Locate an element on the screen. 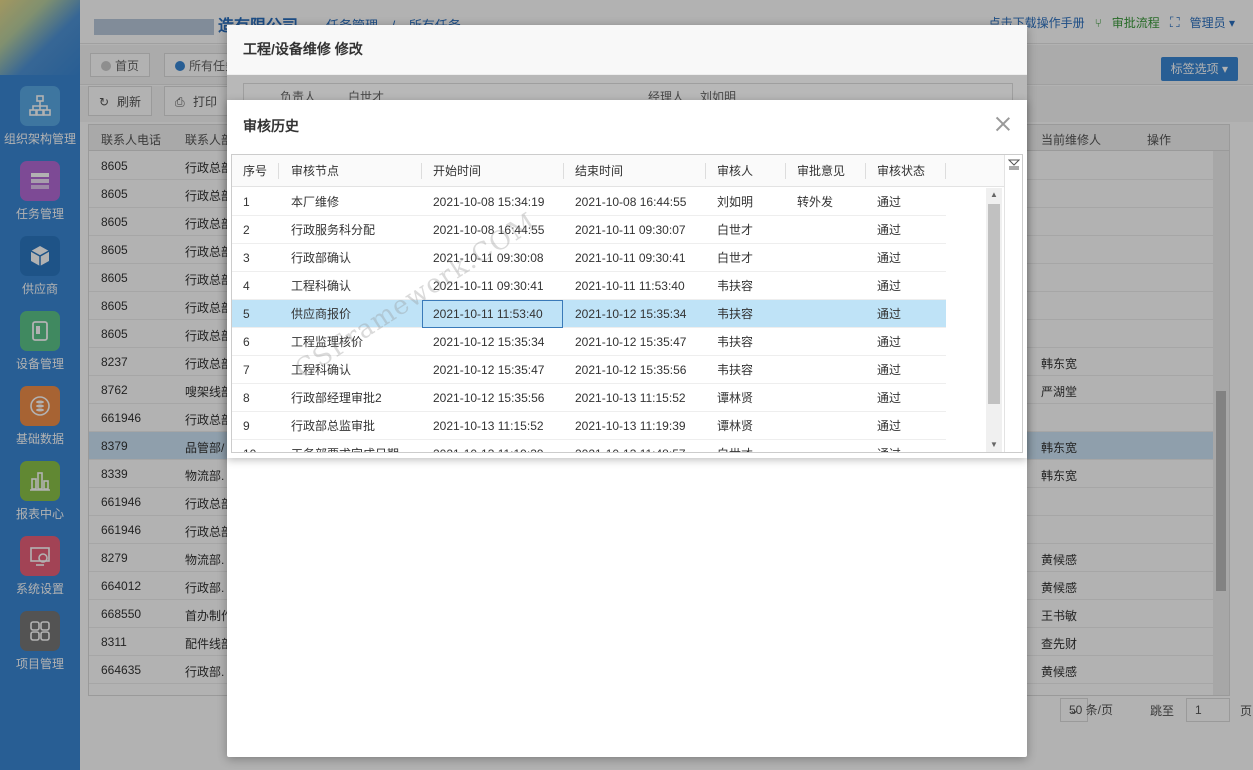 This screenshot has width=1253, height=770. node-cell: 行政部经理审批2 is located at coordinates (350, 398).